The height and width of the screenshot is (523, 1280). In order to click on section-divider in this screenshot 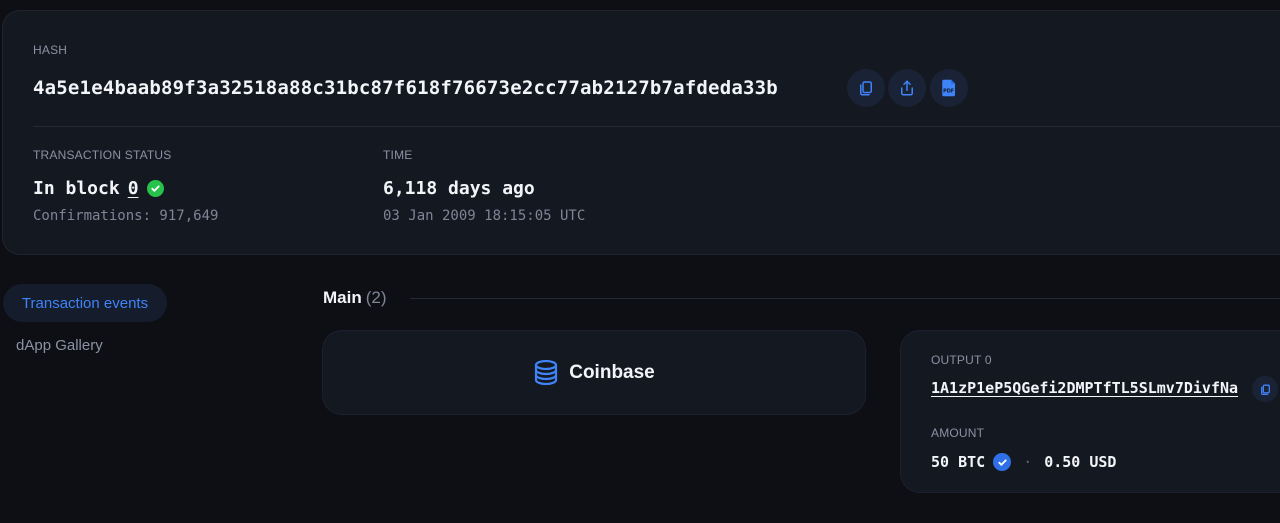, I will do `click(656, 126)`.